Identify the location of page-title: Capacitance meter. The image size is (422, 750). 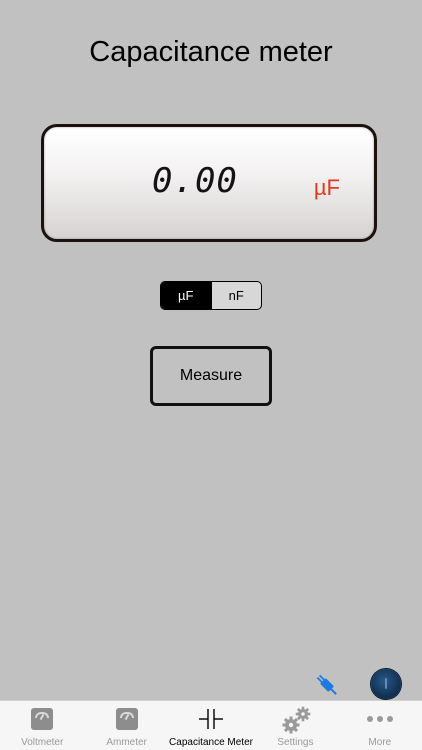
(211, 52).